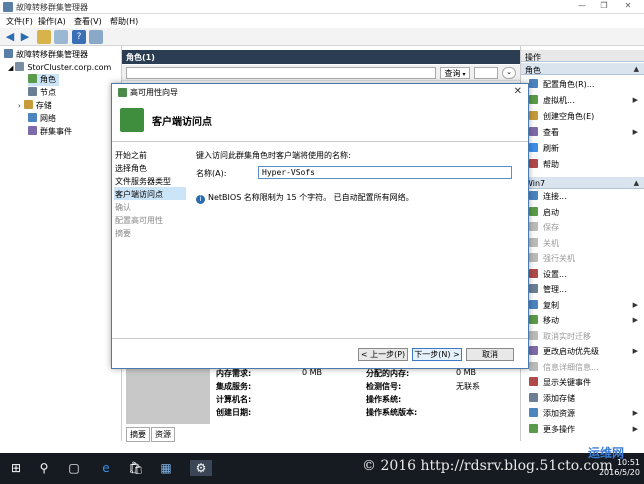  Describe the element at coordinates (533, 131) in the screenshot. I see `view-icon` at that location.